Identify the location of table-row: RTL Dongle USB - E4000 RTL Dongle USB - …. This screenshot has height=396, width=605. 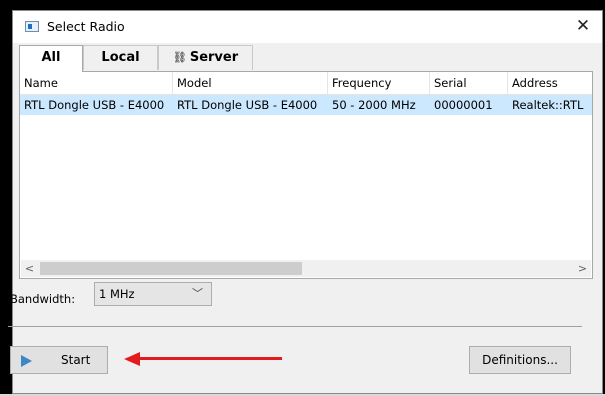
(306, 105).